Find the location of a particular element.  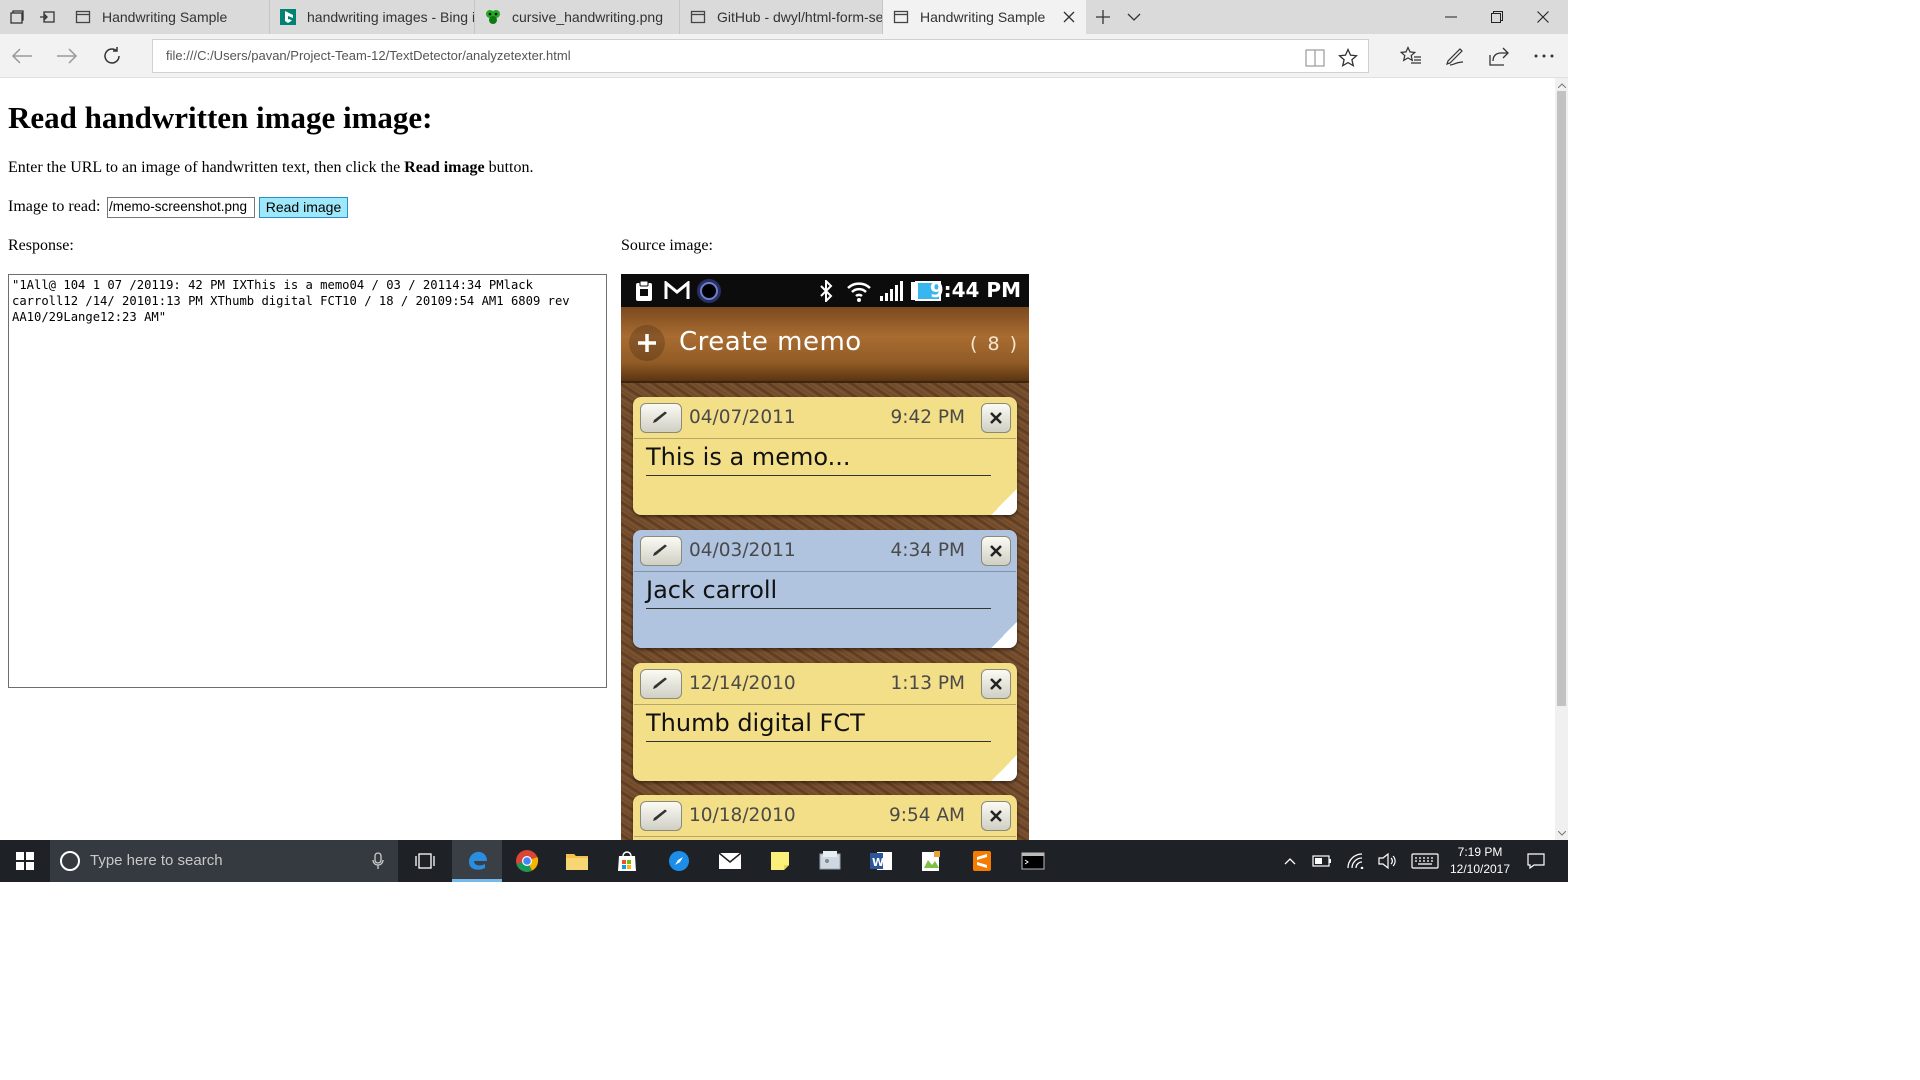

sublime-text-icon is located at coordinates (982, 861).